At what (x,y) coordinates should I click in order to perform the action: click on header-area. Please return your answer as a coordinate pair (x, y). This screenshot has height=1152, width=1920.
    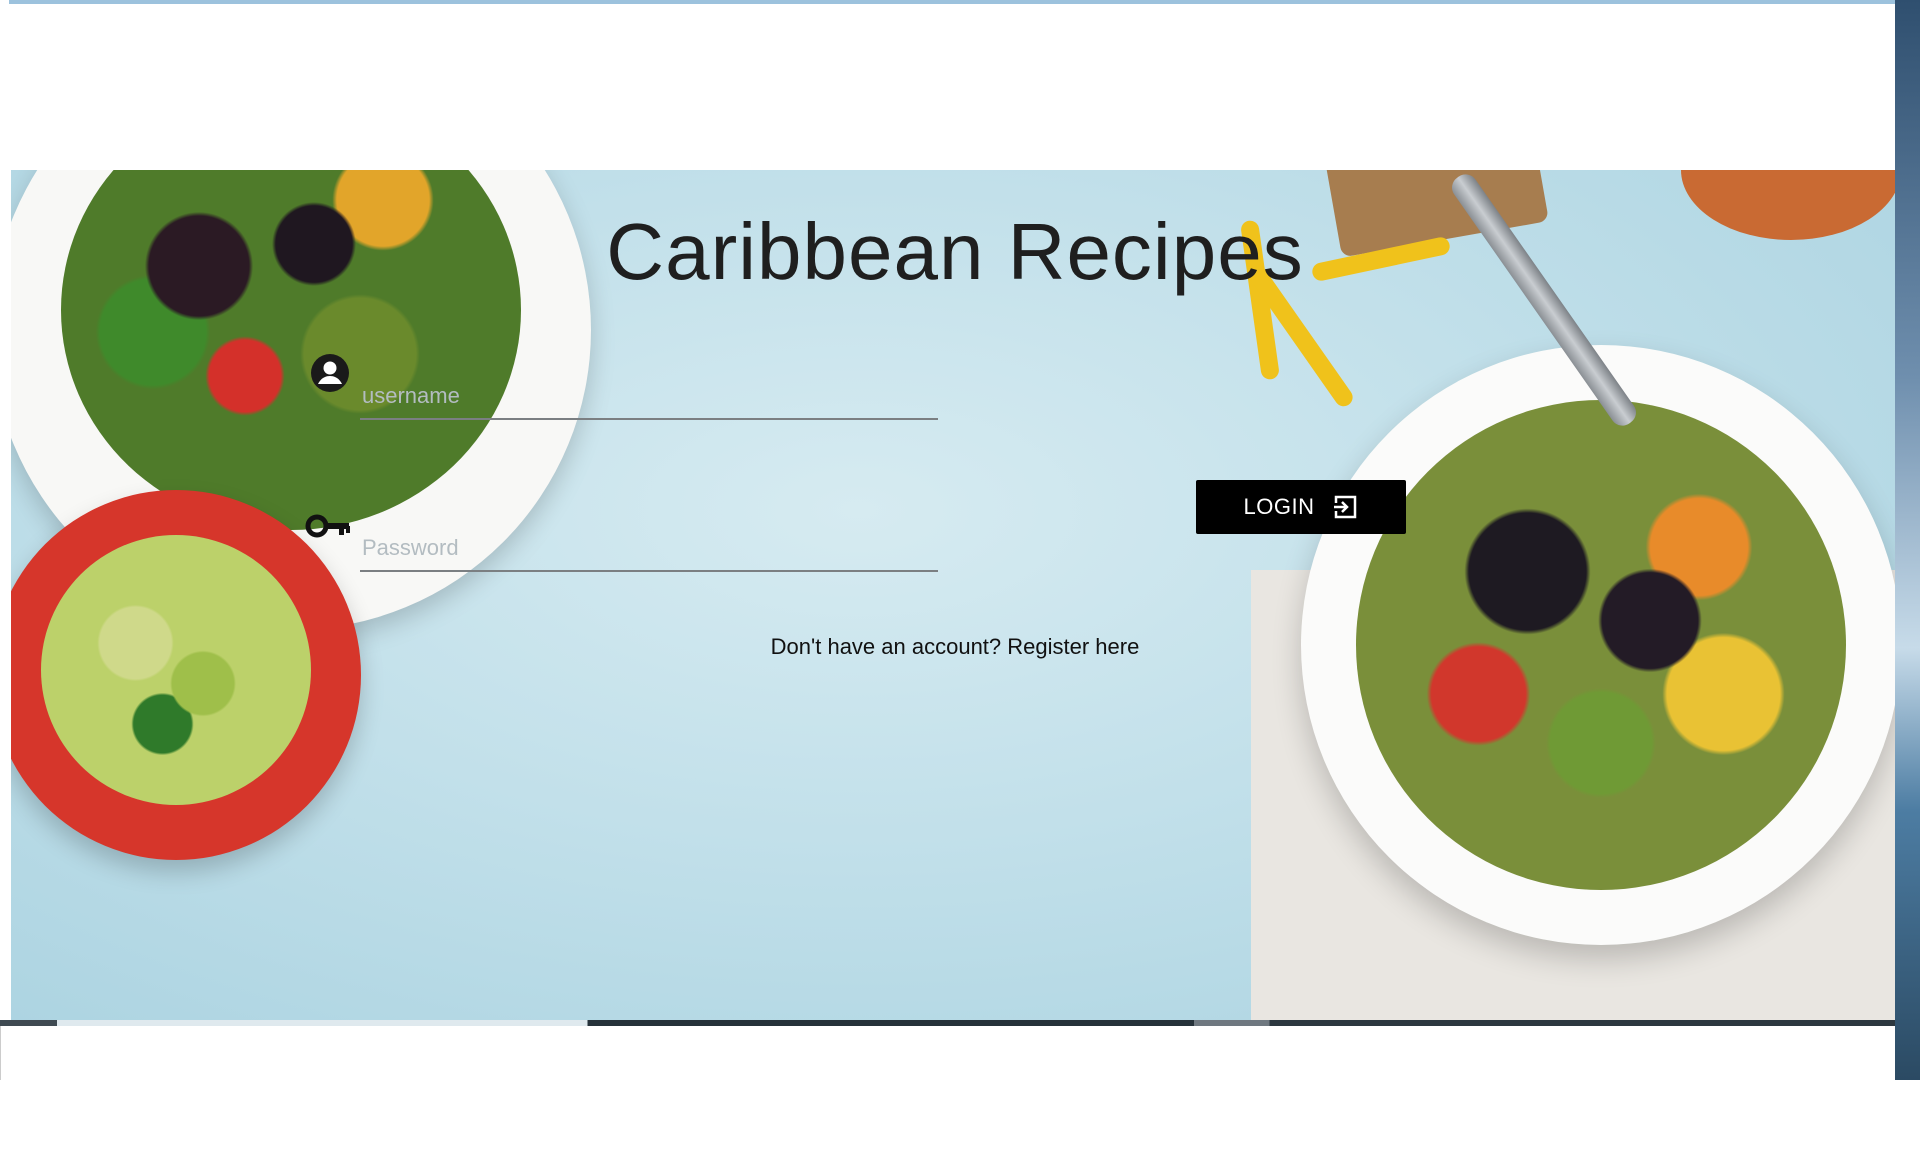
    Looking at the image, I should click on (952, 87).